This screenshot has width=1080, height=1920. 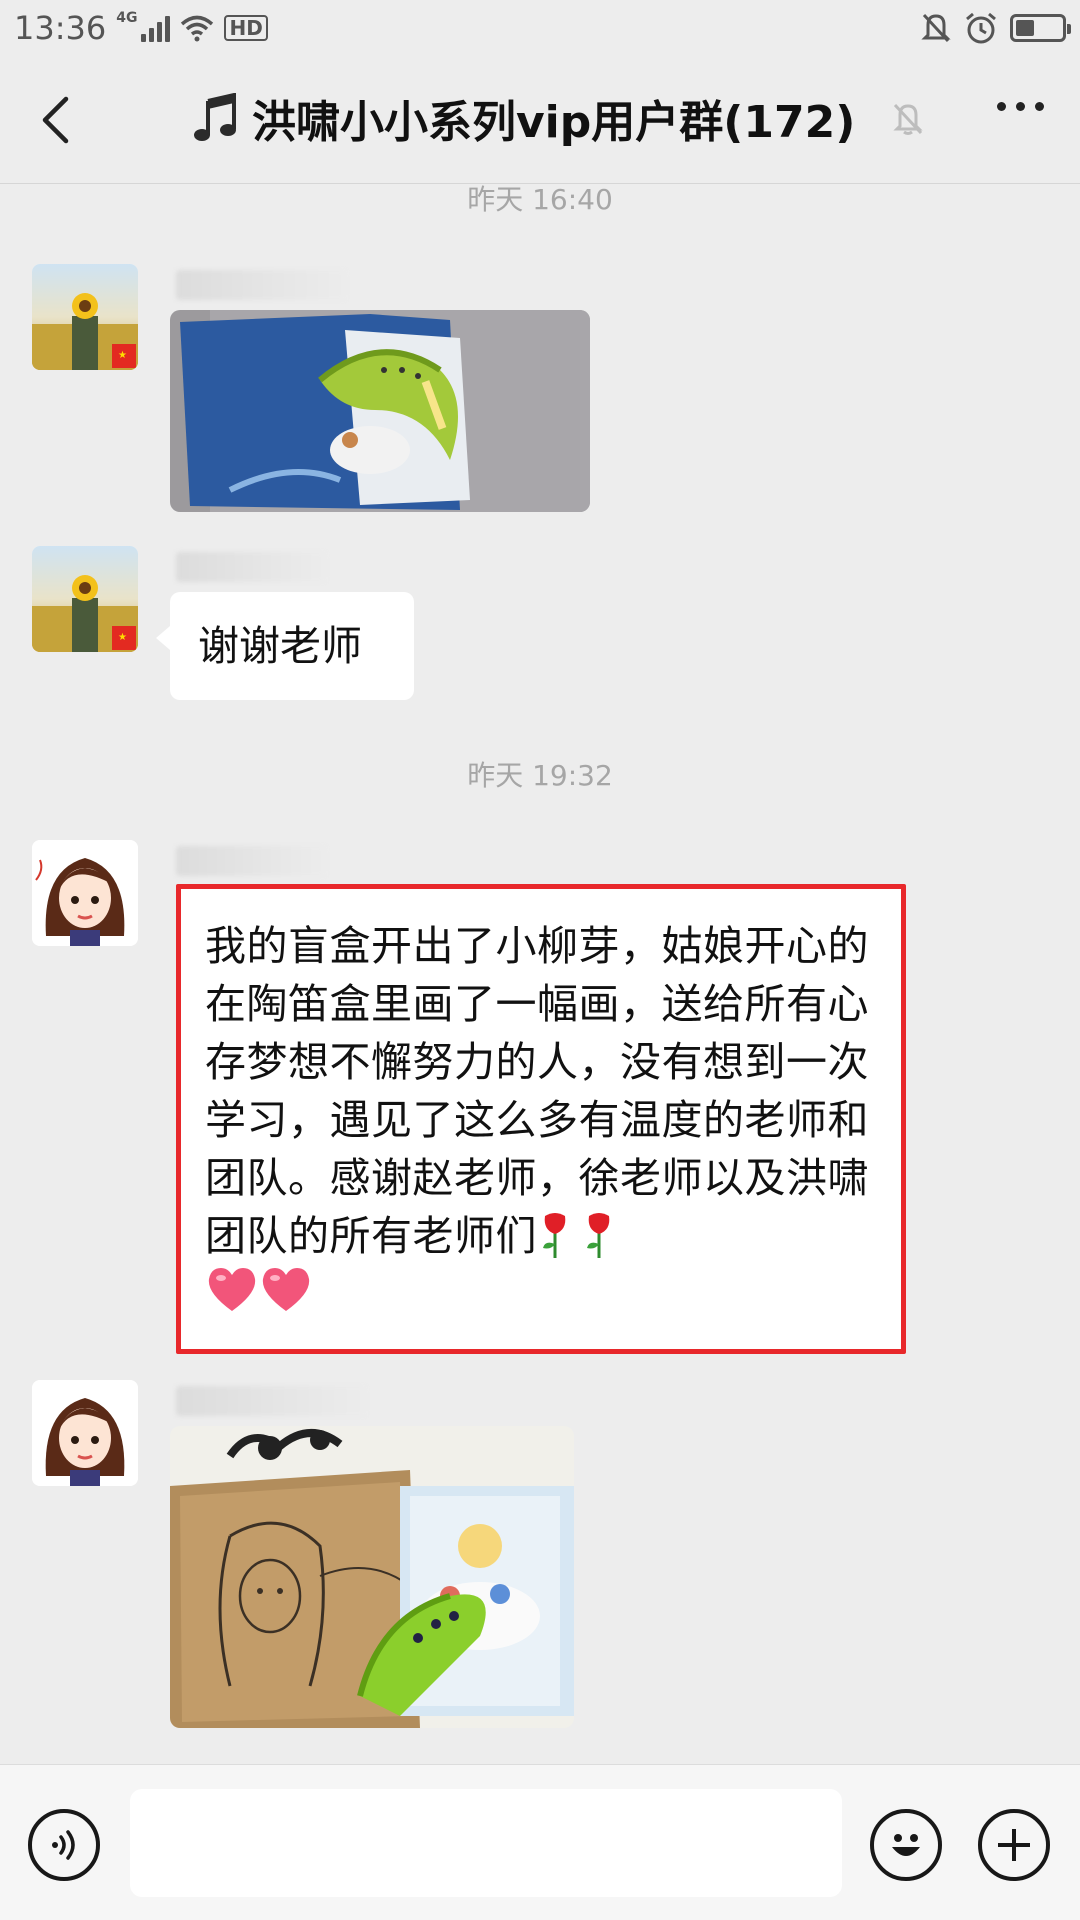 I want to click on input-bar, so click(x=540, y=1842).